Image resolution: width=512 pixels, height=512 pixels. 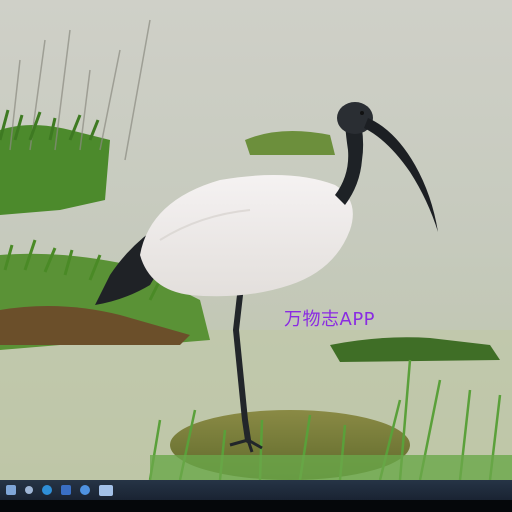 I want to click on edge-browser-icon, so click(x=47, y=490).